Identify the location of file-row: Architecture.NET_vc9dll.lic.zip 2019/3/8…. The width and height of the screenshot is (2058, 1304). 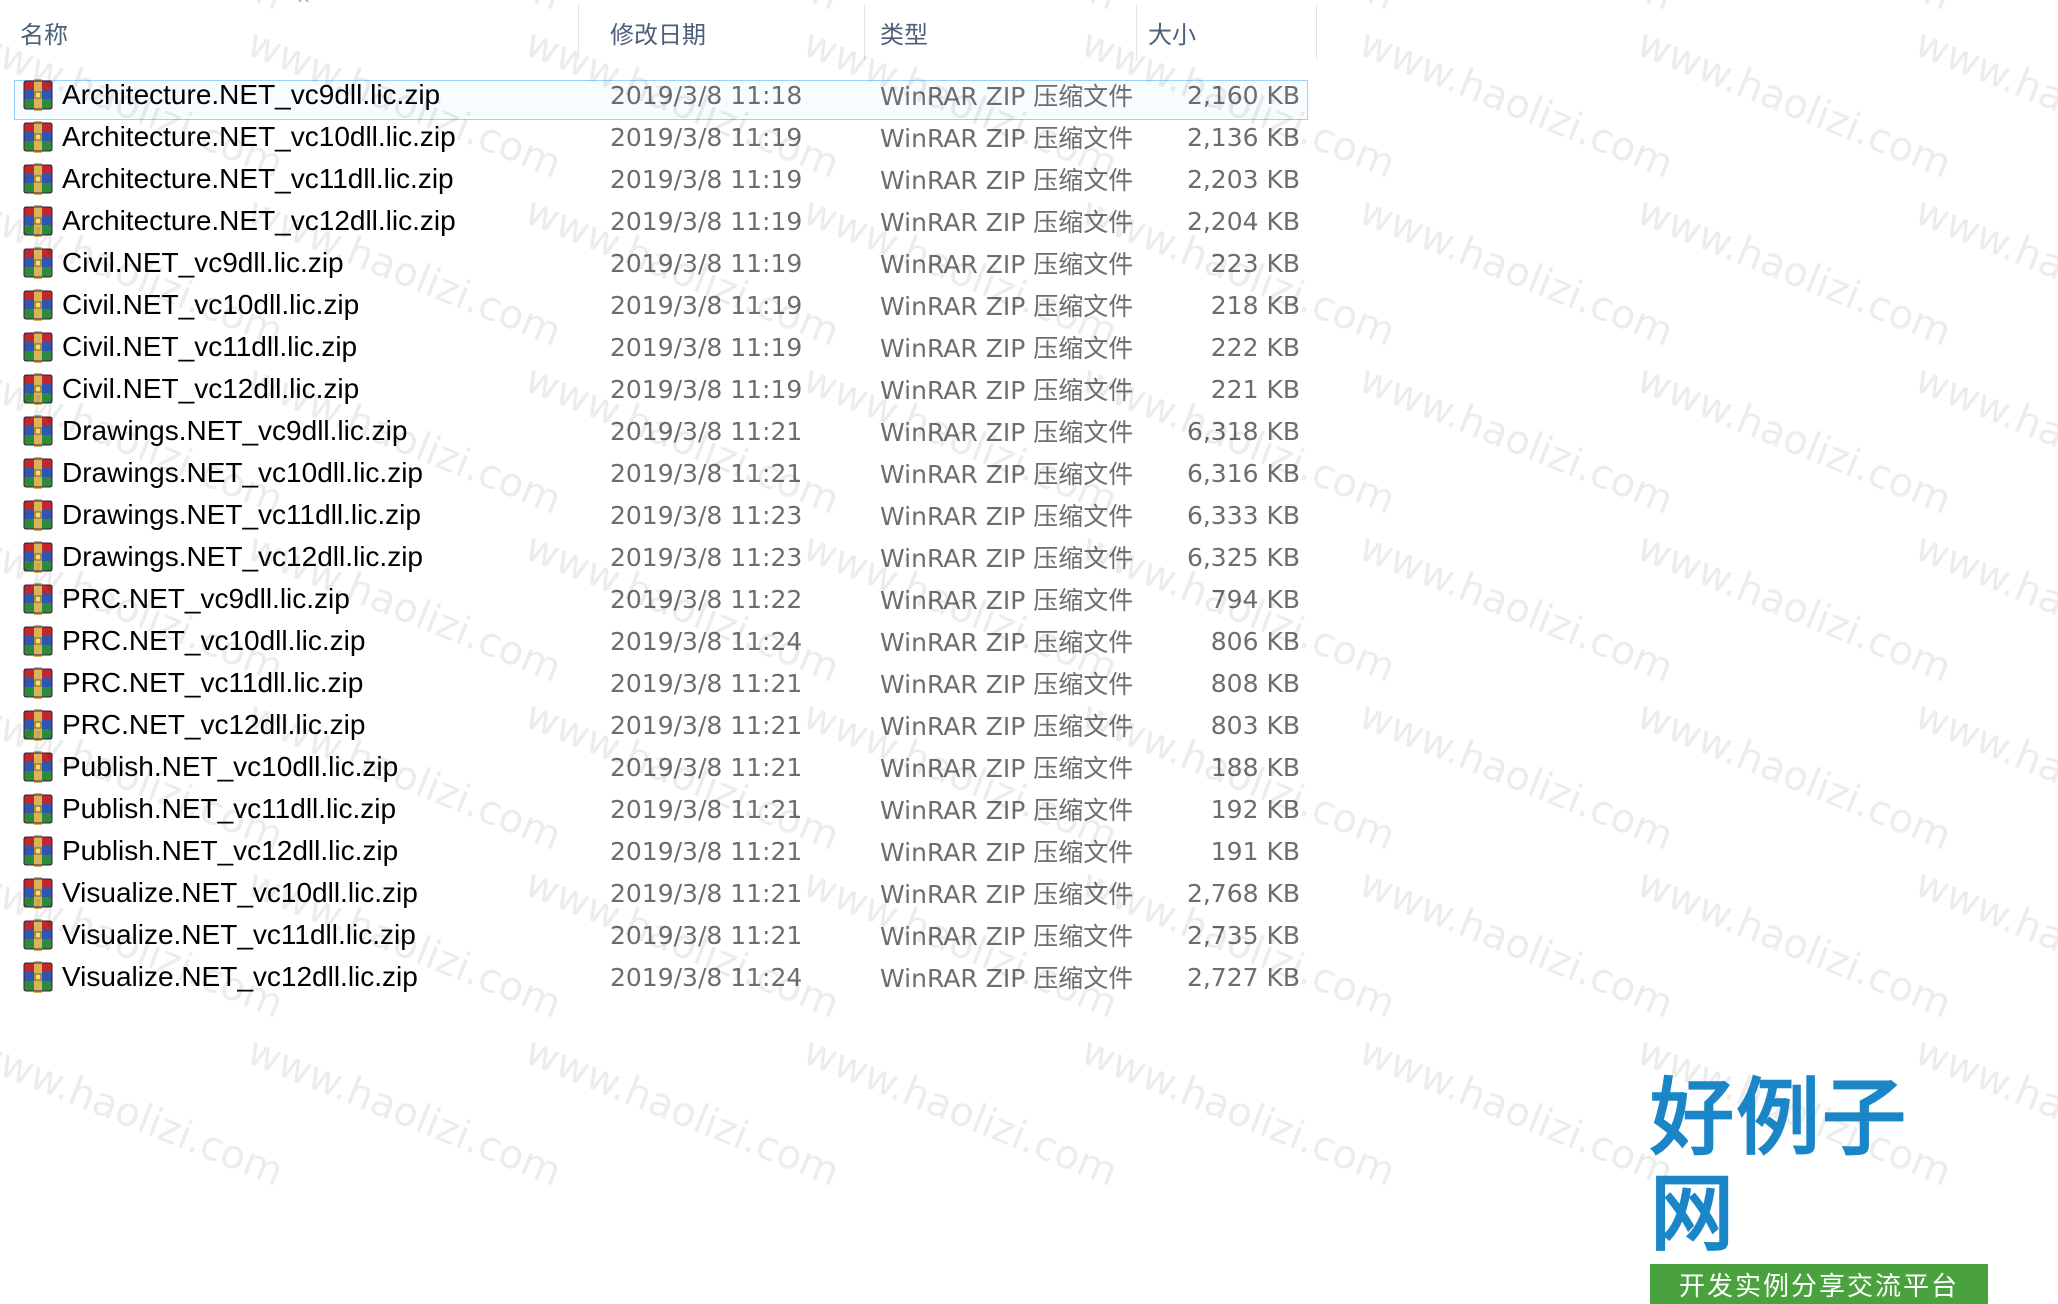
(661, 97).